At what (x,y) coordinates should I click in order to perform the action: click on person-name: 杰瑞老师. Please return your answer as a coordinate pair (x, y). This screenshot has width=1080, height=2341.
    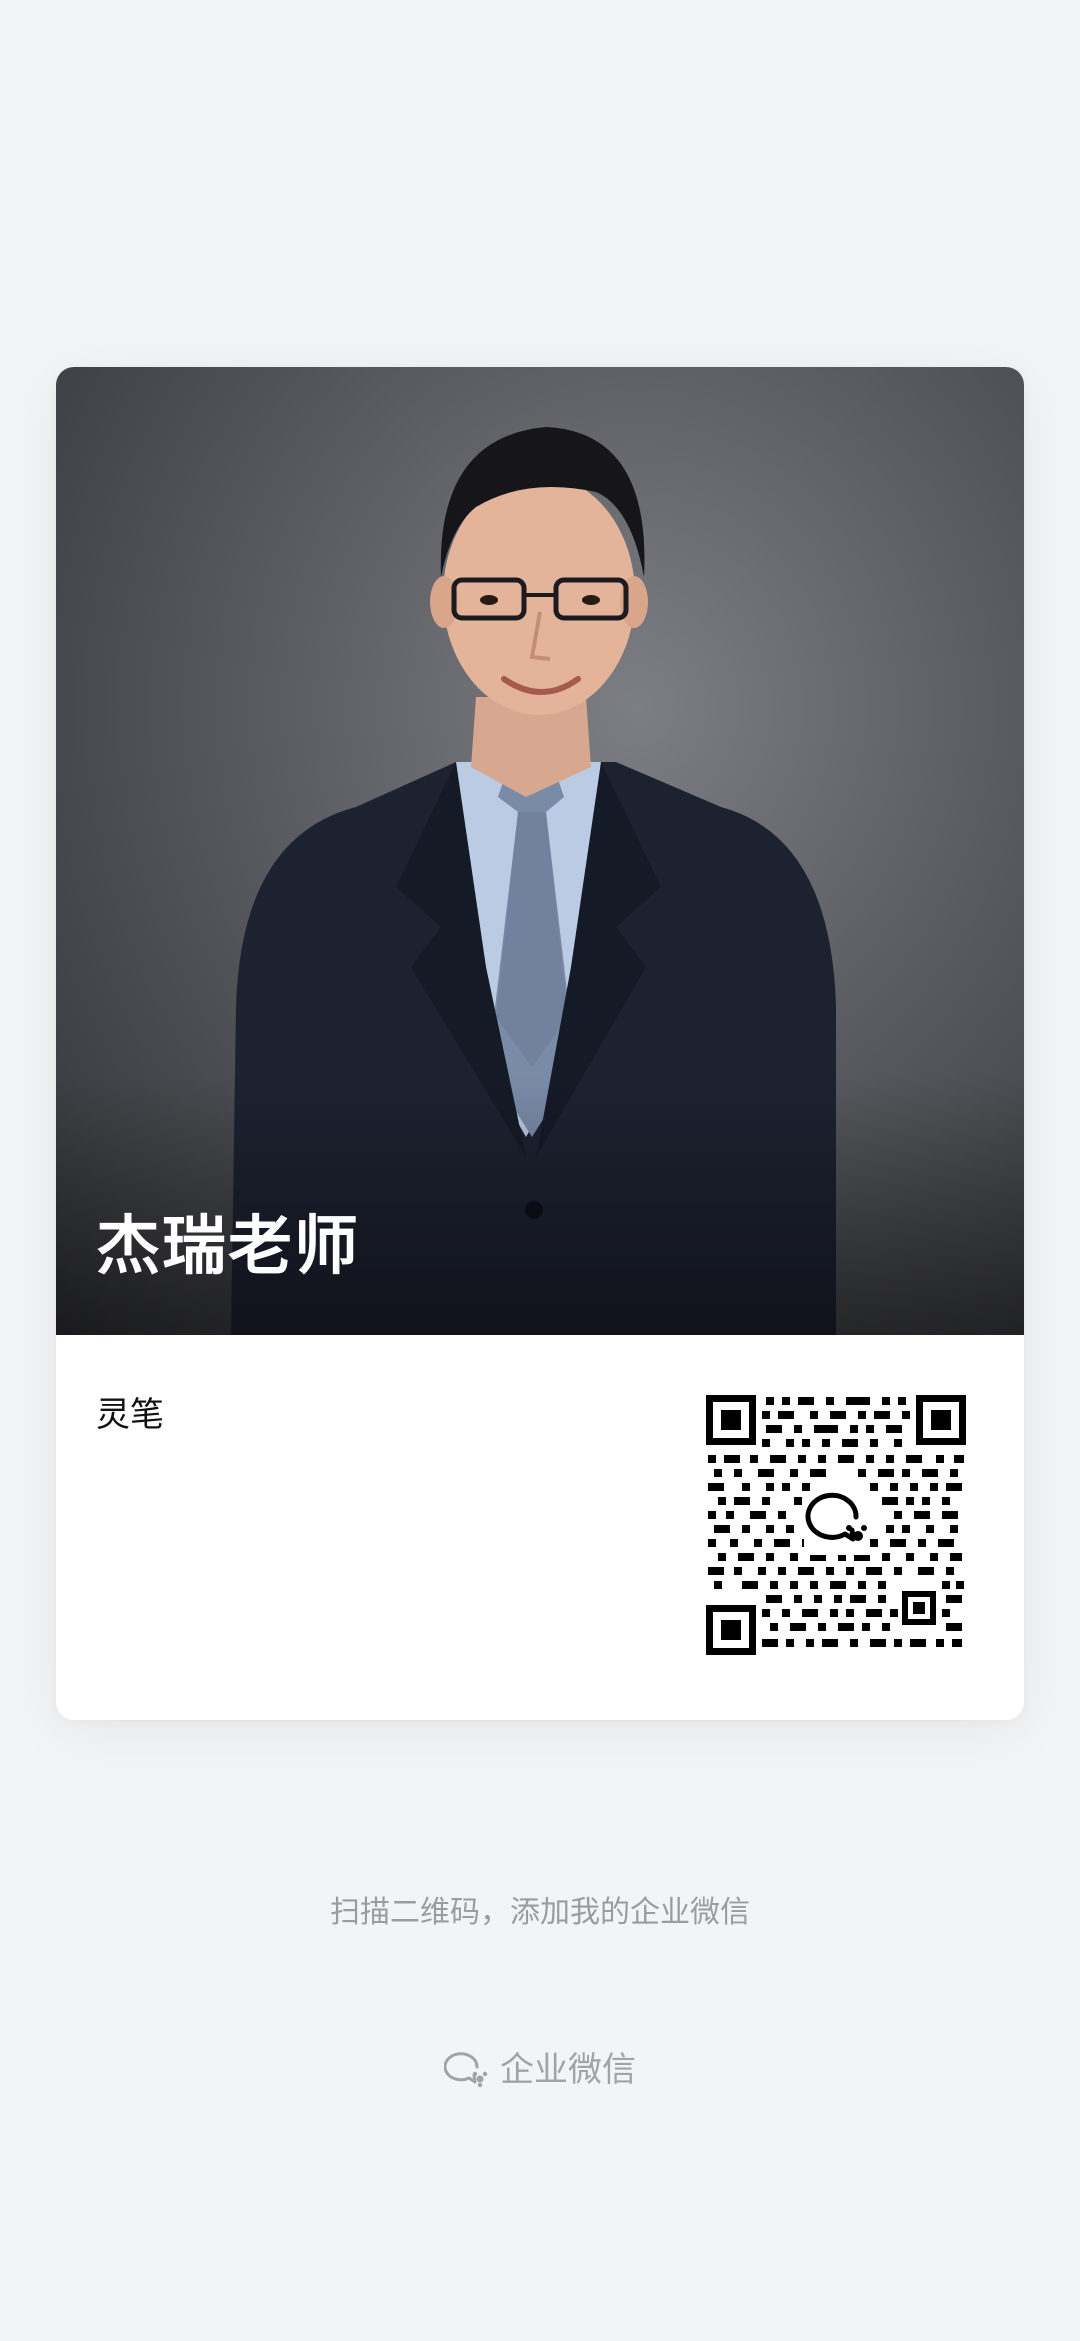
    Looking at the image, I should click on (228, 1247).